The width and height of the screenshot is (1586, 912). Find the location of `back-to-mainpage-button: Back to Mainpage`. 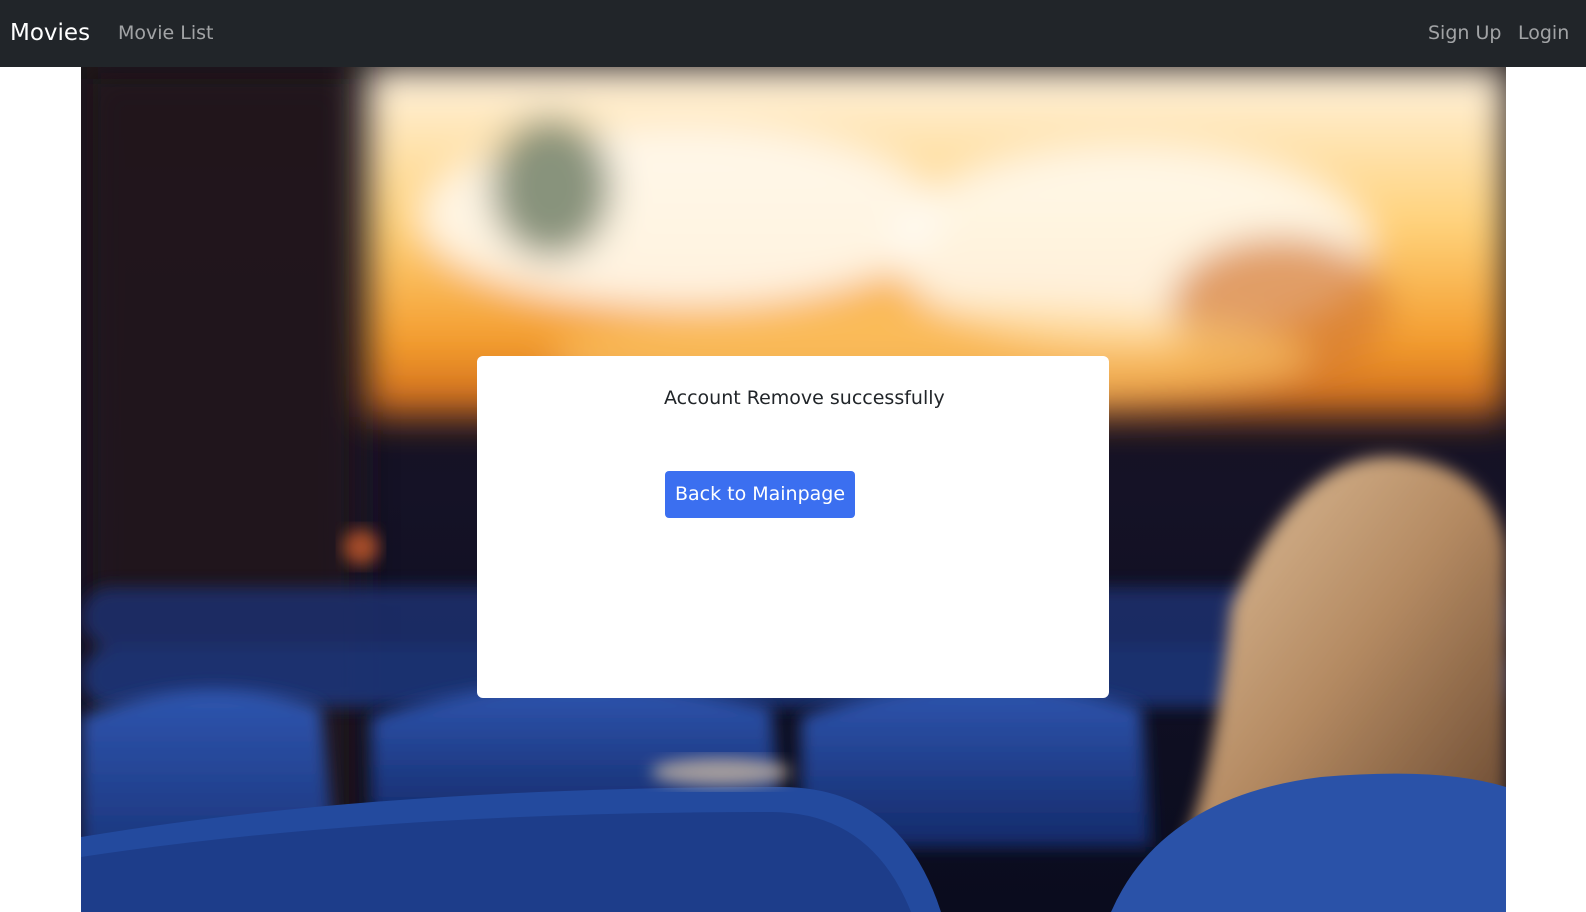

back-to-mainpage-button: Back to Mainpage is located at coordinates (760, 494).